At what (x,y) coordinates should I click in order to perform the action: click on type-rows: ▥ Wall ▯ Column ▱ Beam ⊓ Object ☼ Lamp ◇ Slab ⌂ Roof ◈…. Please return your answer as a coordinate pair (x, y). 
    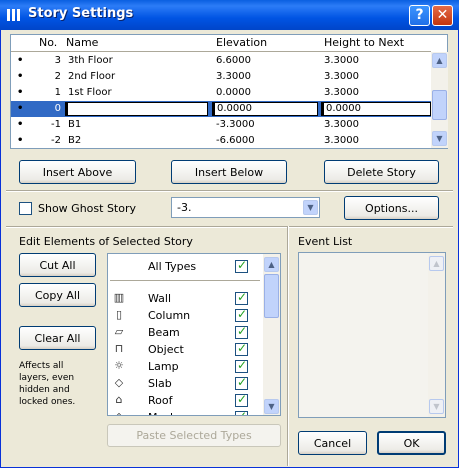
    Looking at the image, I should click on (186, 352).